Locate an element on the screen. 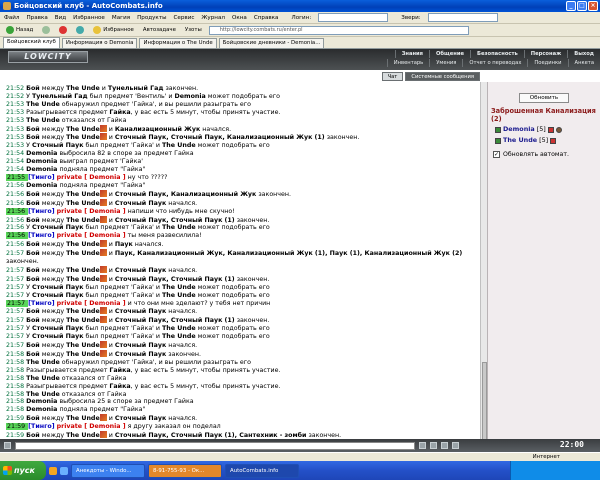  tab-info-demonia: Информация о Demonia is located at coordinates (99, 43).